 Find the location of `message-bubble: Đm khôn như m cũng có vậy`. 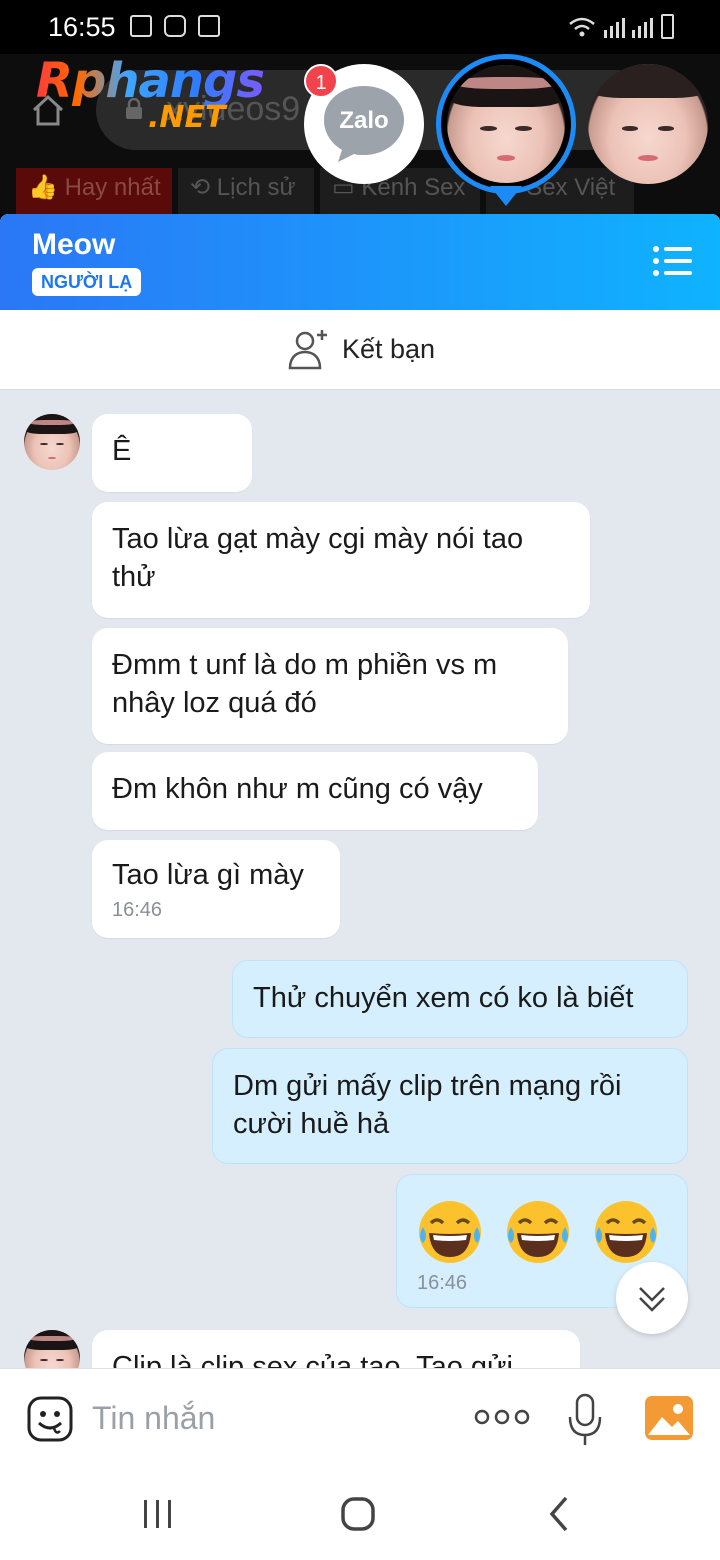

message-bubble: Đm khôn như m cũng có vậy is located at coordinates (315, 791).